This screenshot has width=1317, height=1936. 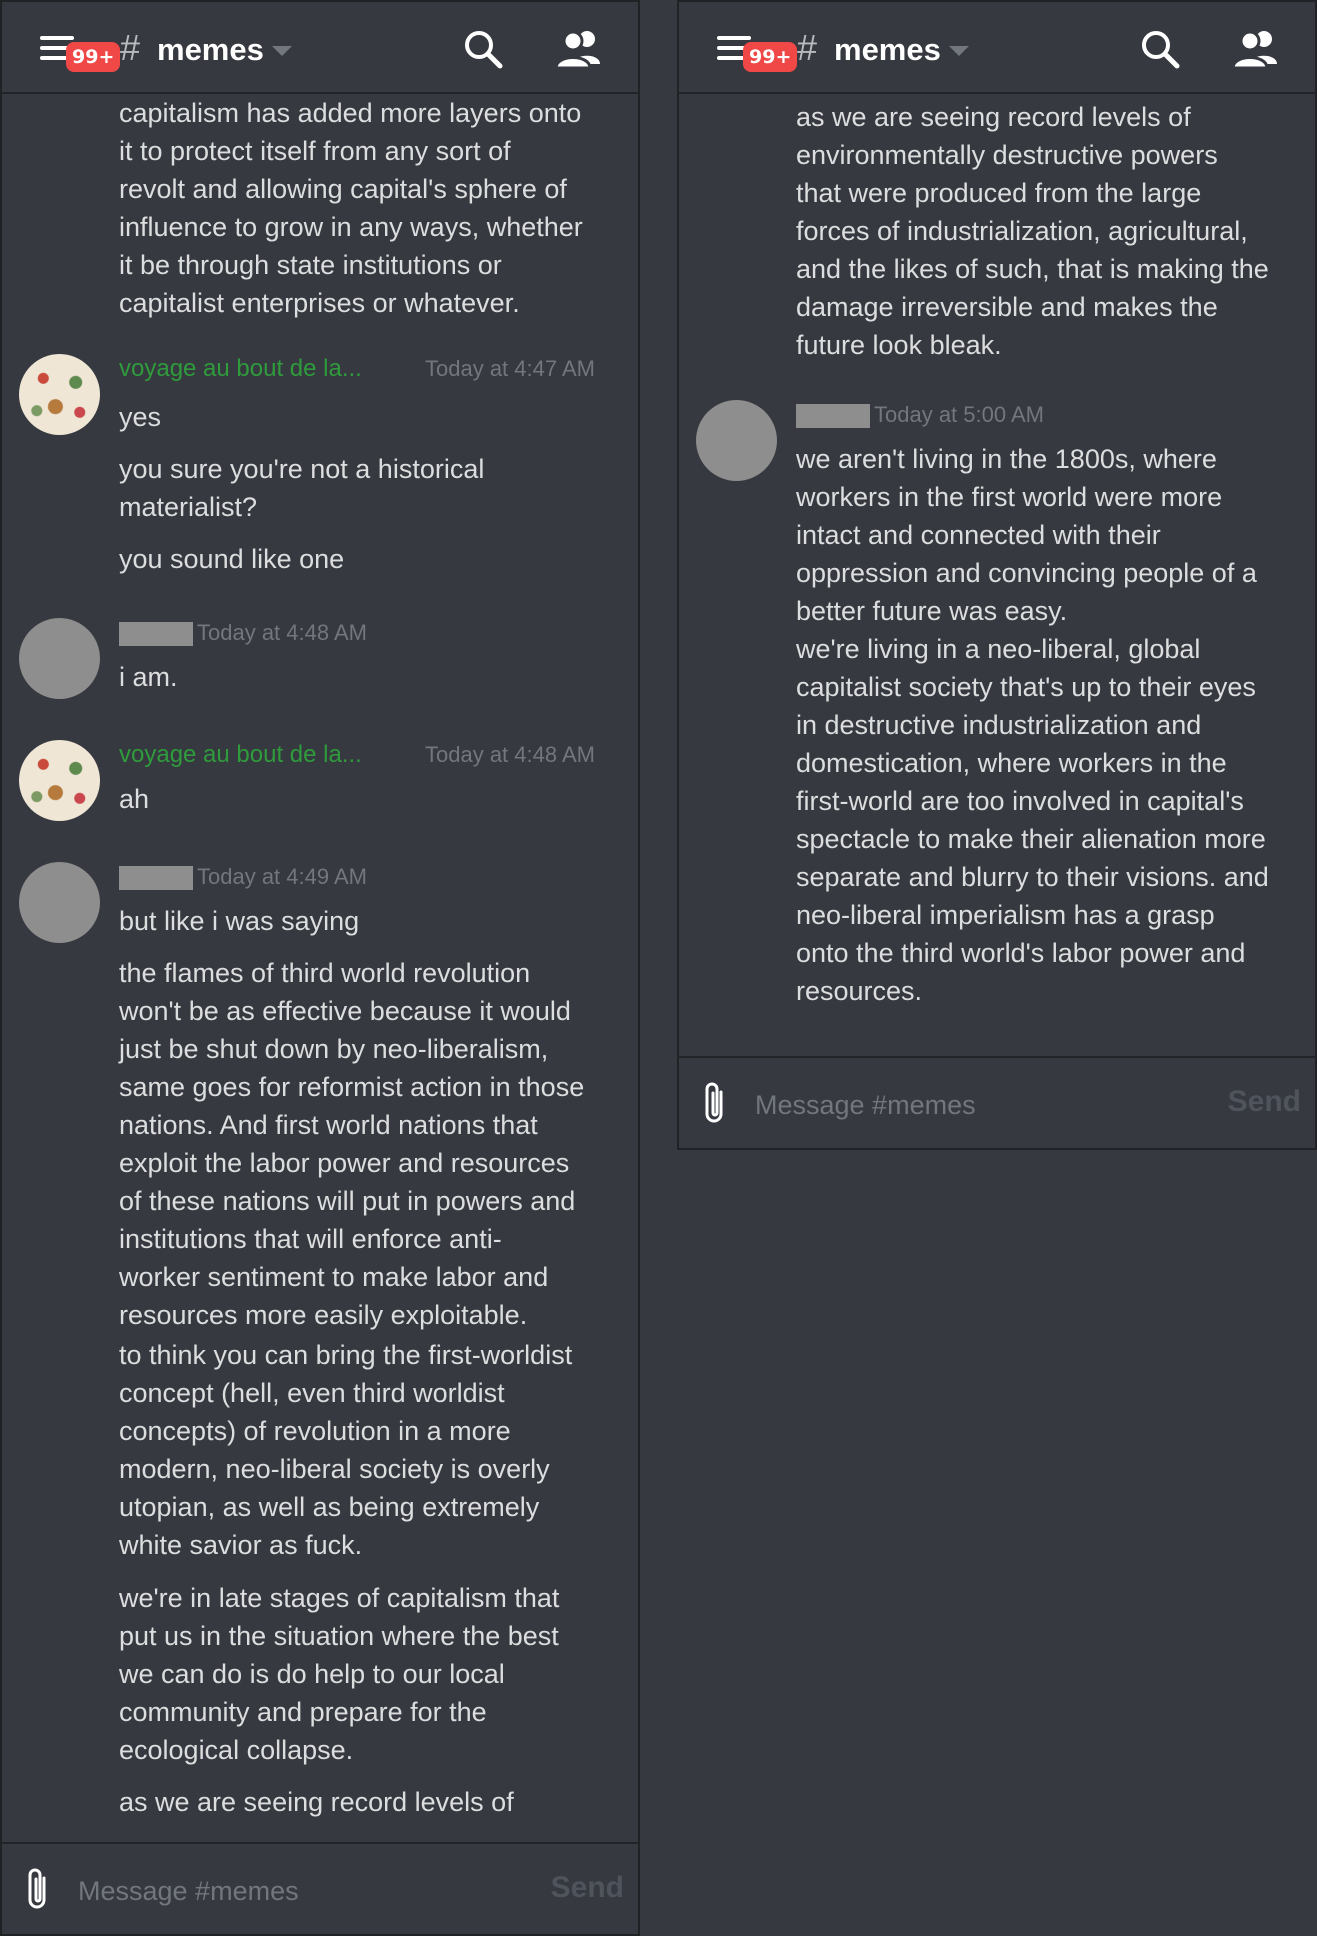 What do you see at coordinates (239, 921) in the screenshot?
I see `message-text: but like i was saying` at bounding box center [239, 921].